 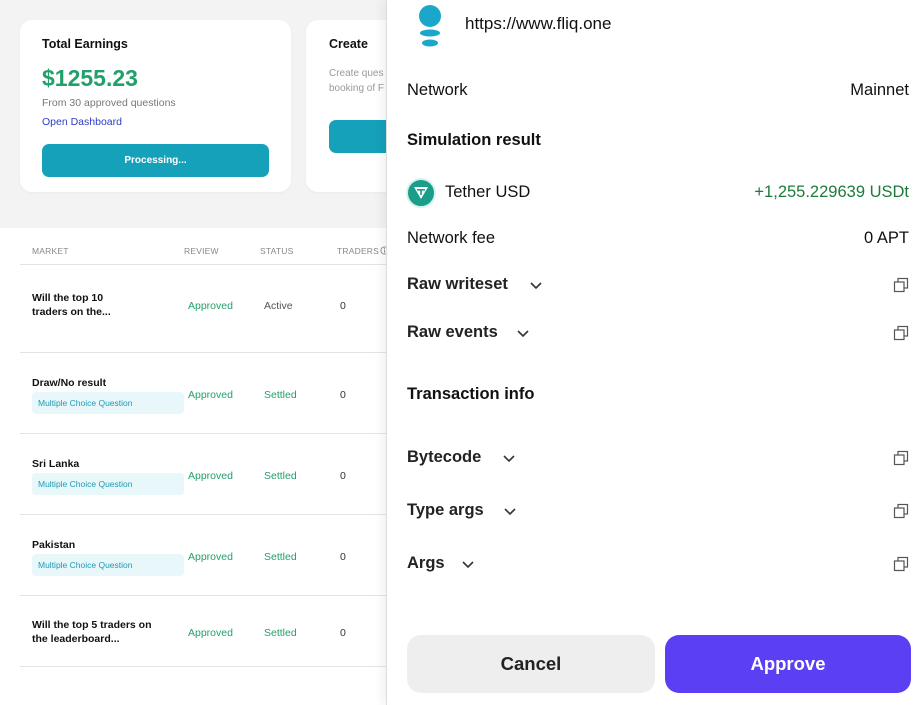 What do you see at coordinates (358, 251) in the screenshot?
I see `header-traders: TRADERS` at bounding box center [358, 251].